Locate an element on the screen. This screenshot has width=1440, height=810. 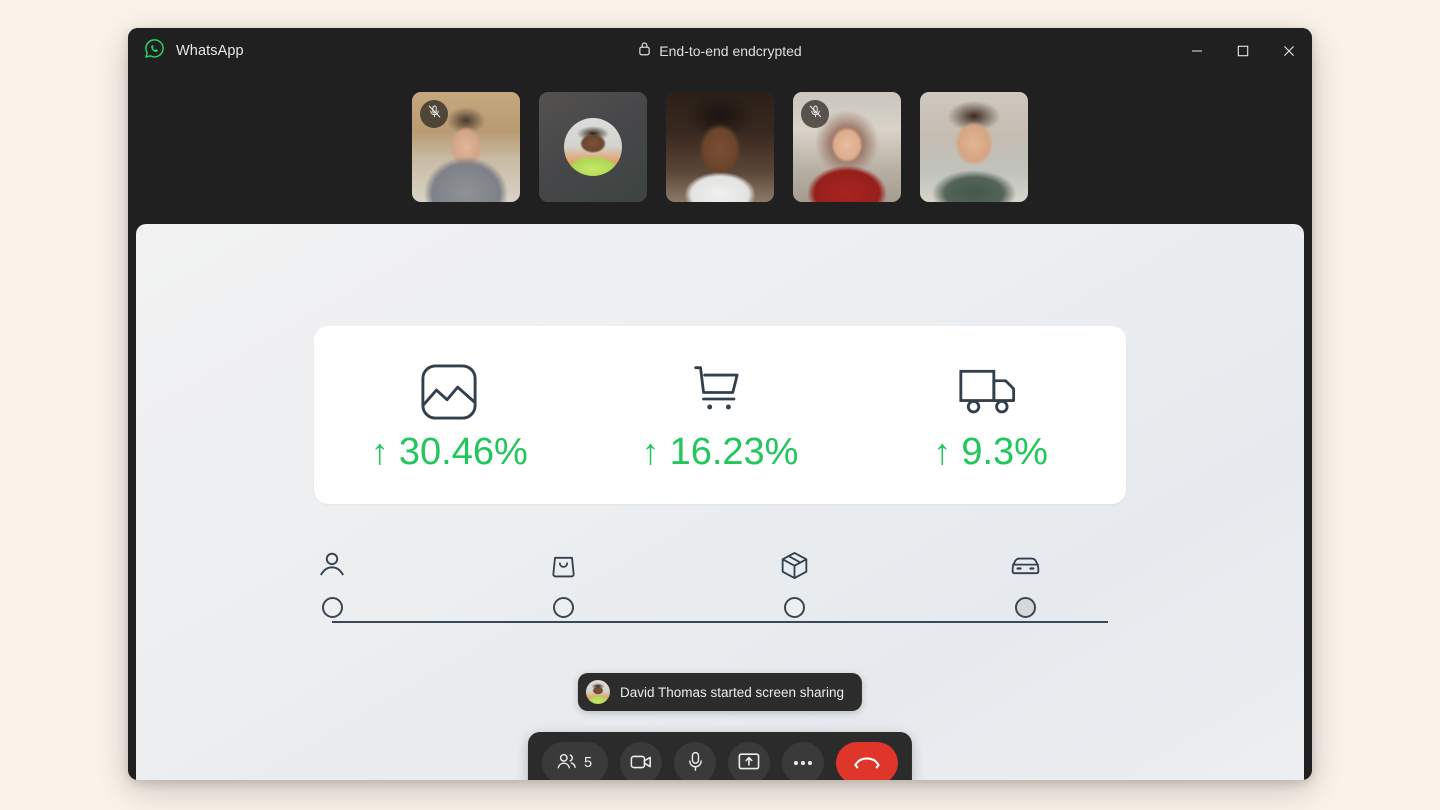
title-bar: WhatsApp End-to-end endcrypted is located at coordinates (720, 51).